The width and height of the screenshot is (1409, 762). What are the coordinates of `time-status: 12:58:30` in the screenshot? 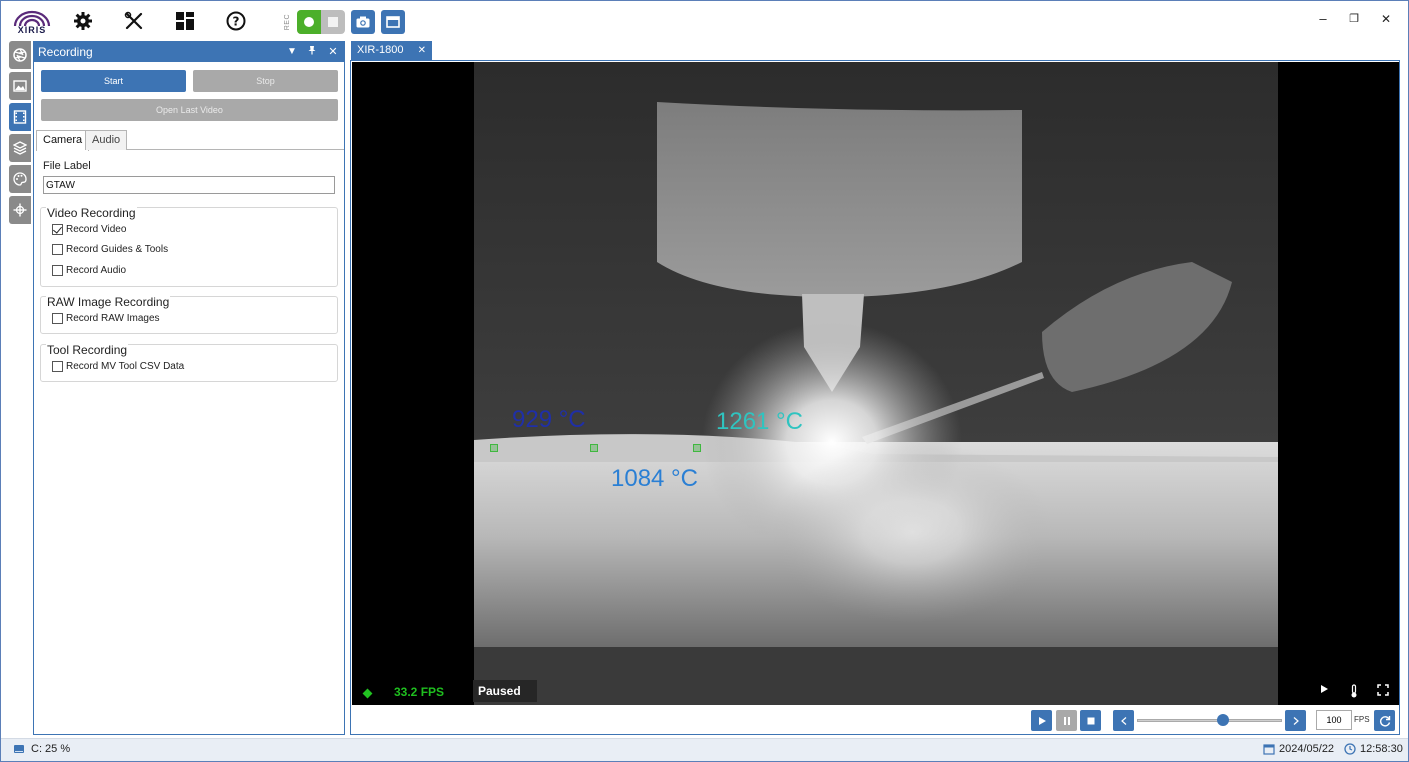 It's located at (1373, 749).